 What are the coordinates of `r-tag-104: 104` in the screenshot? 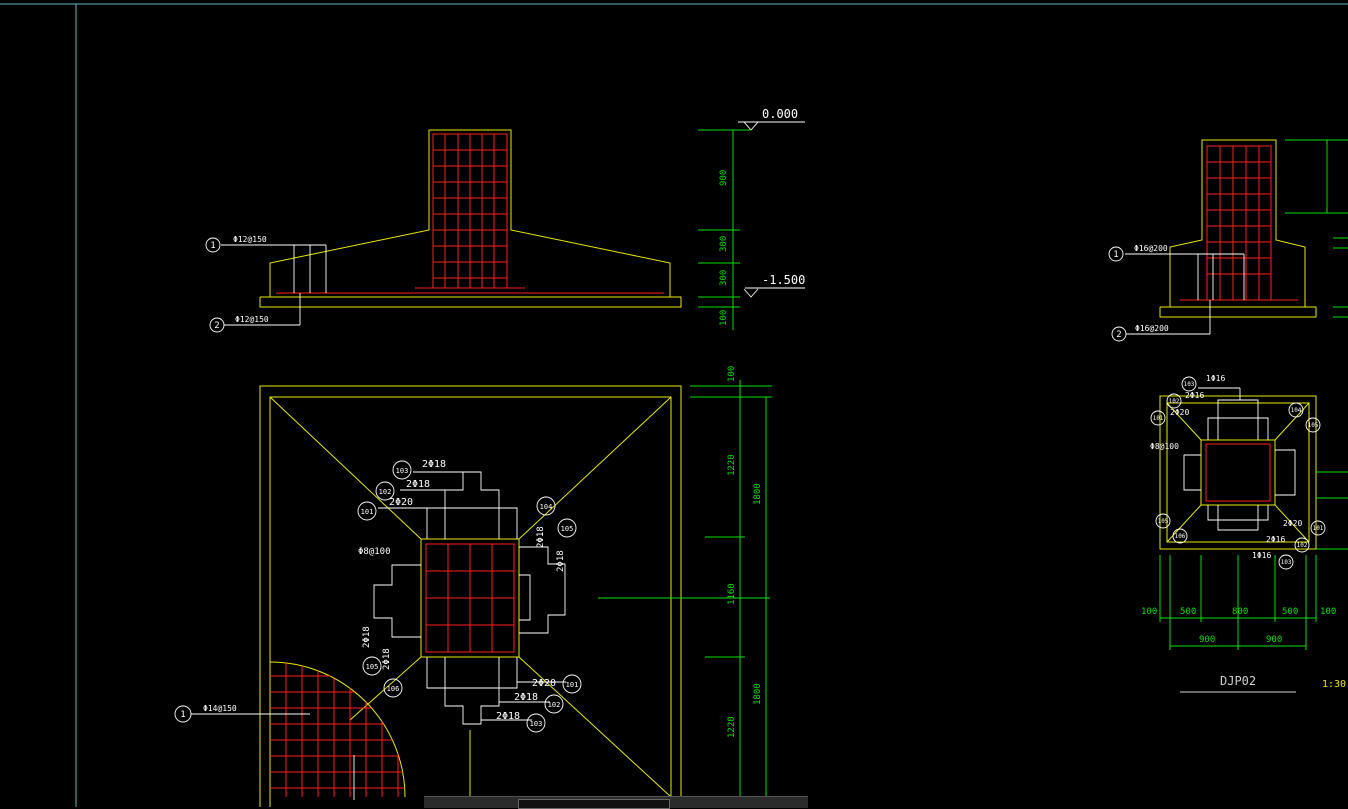 It's located at (1296, 410).